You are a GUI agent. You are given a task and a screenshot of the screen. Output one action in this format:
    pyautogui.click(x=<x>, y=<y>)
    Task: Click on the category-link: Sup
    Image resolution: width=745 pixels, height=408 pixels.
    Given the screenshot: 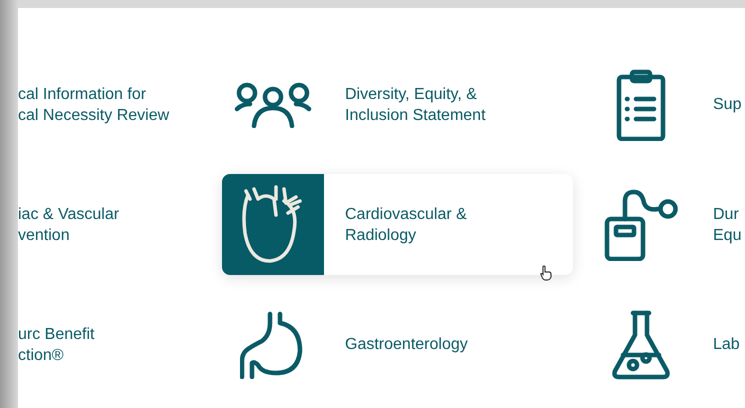 What is the action you would take?
    pyautogui.click(x=667, y=104)
    